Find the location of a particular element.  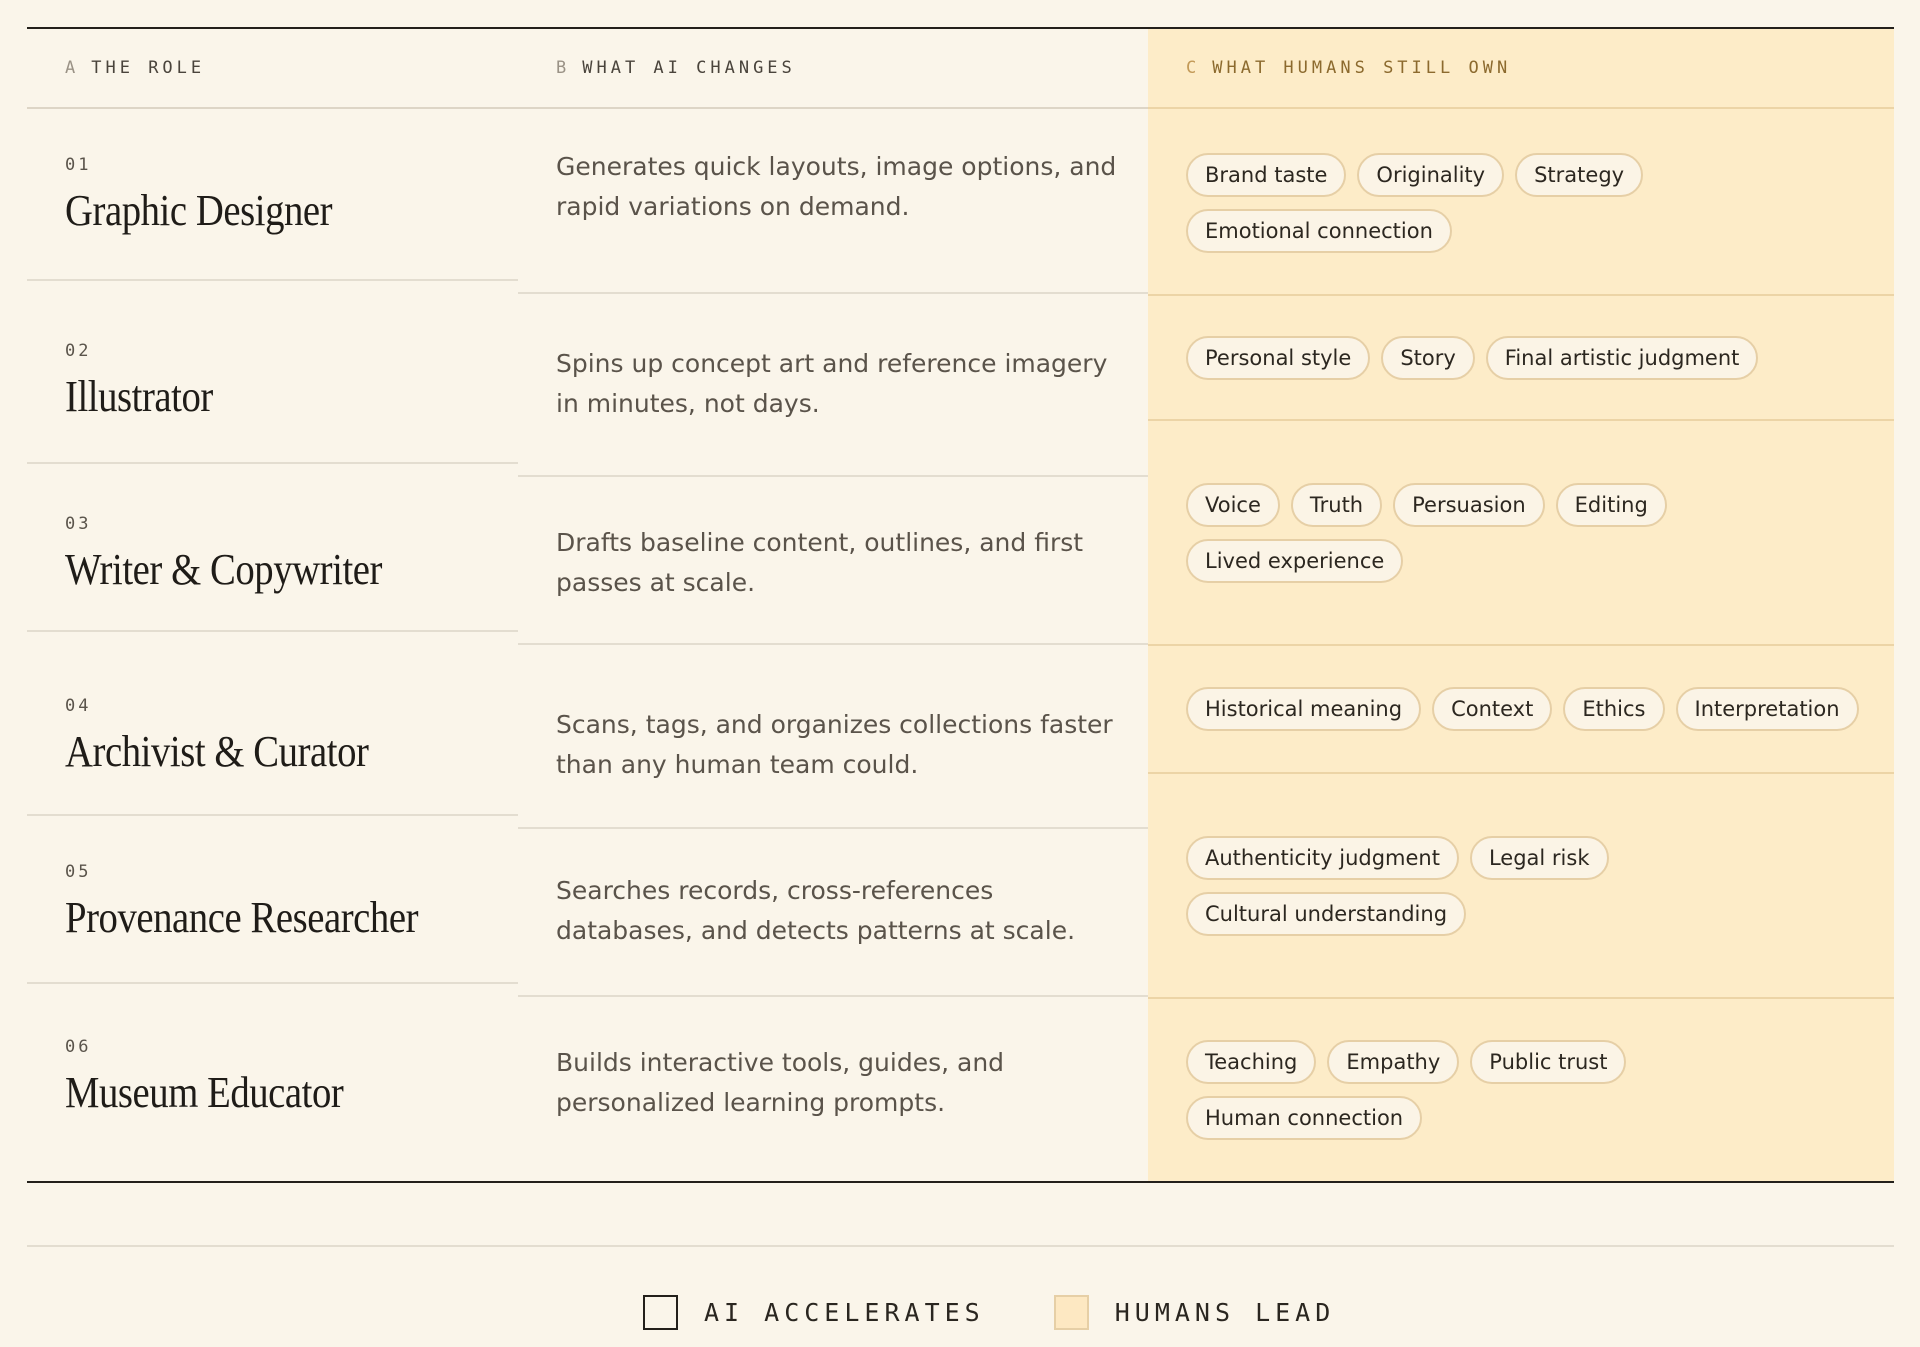

role-title: Provenance Researcher is located at coordinates (242, 917).